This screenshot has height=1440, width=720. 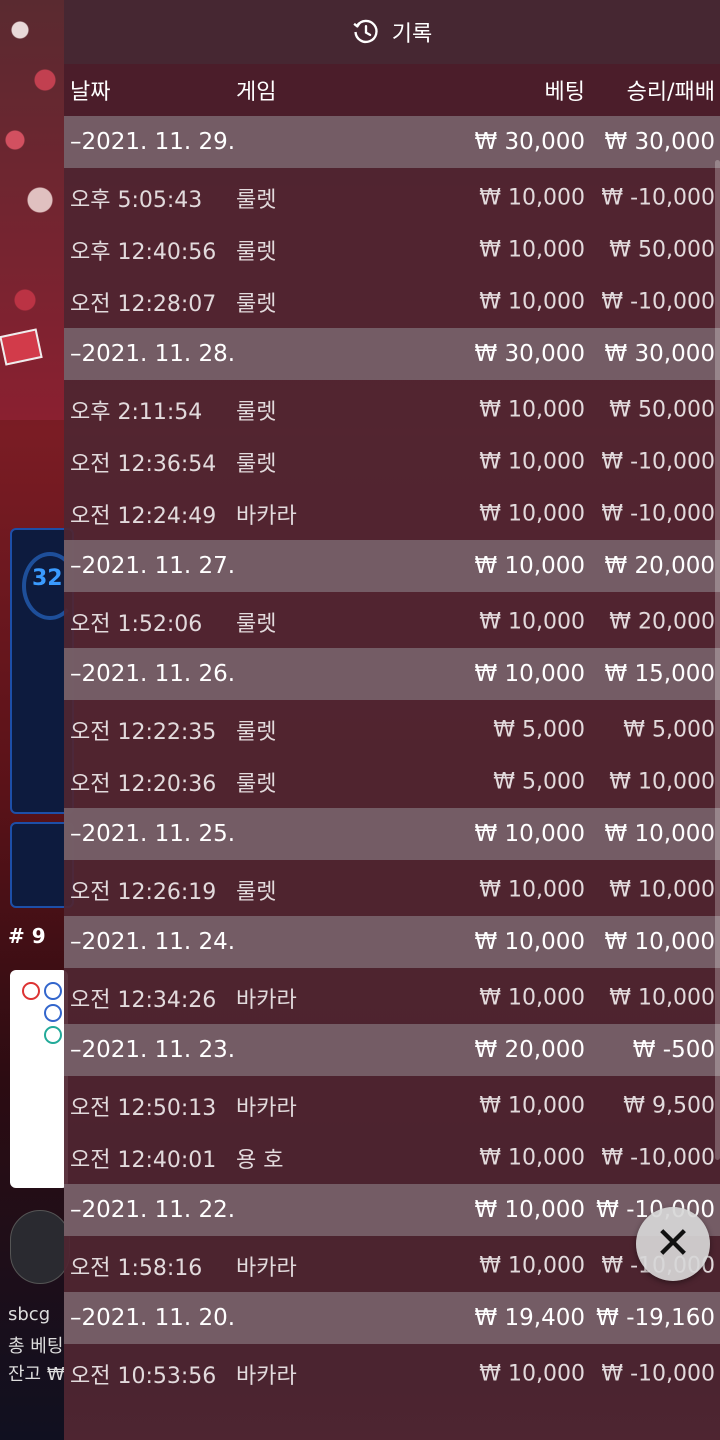 What do you see at coordinates (662, 622) in the screenshot?
I see `row-win: ₩ 20,000` at bounding box center [662, 622].